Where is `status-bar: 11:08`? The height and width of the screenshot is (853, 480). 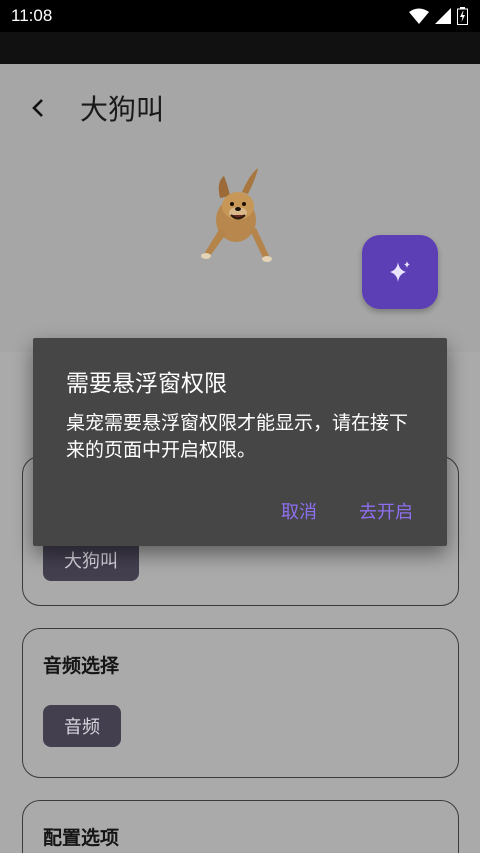
status-bar: 11:08 is located at coordinates (240, 16).